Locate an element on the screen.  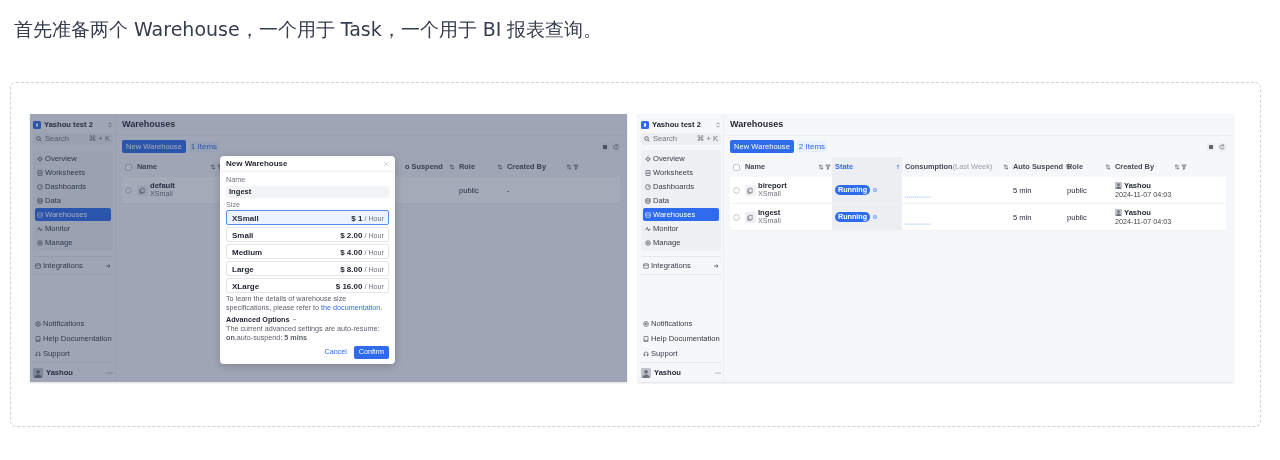
item-count: 2 Items is located at coordinates (812, 146).